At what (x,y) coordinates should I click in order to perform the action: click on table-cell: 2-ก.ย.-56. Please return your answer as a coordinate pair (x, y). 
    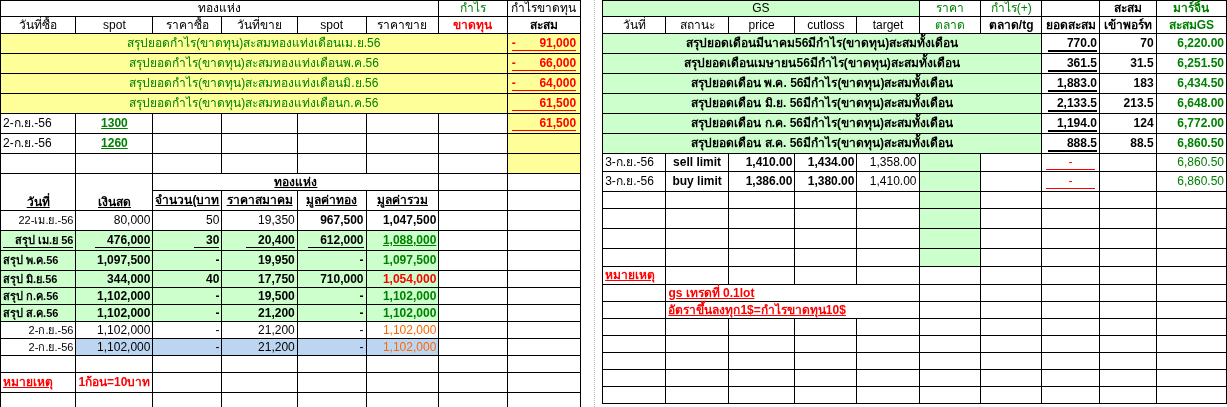
    Looking at the image, I should click on (38, 123).